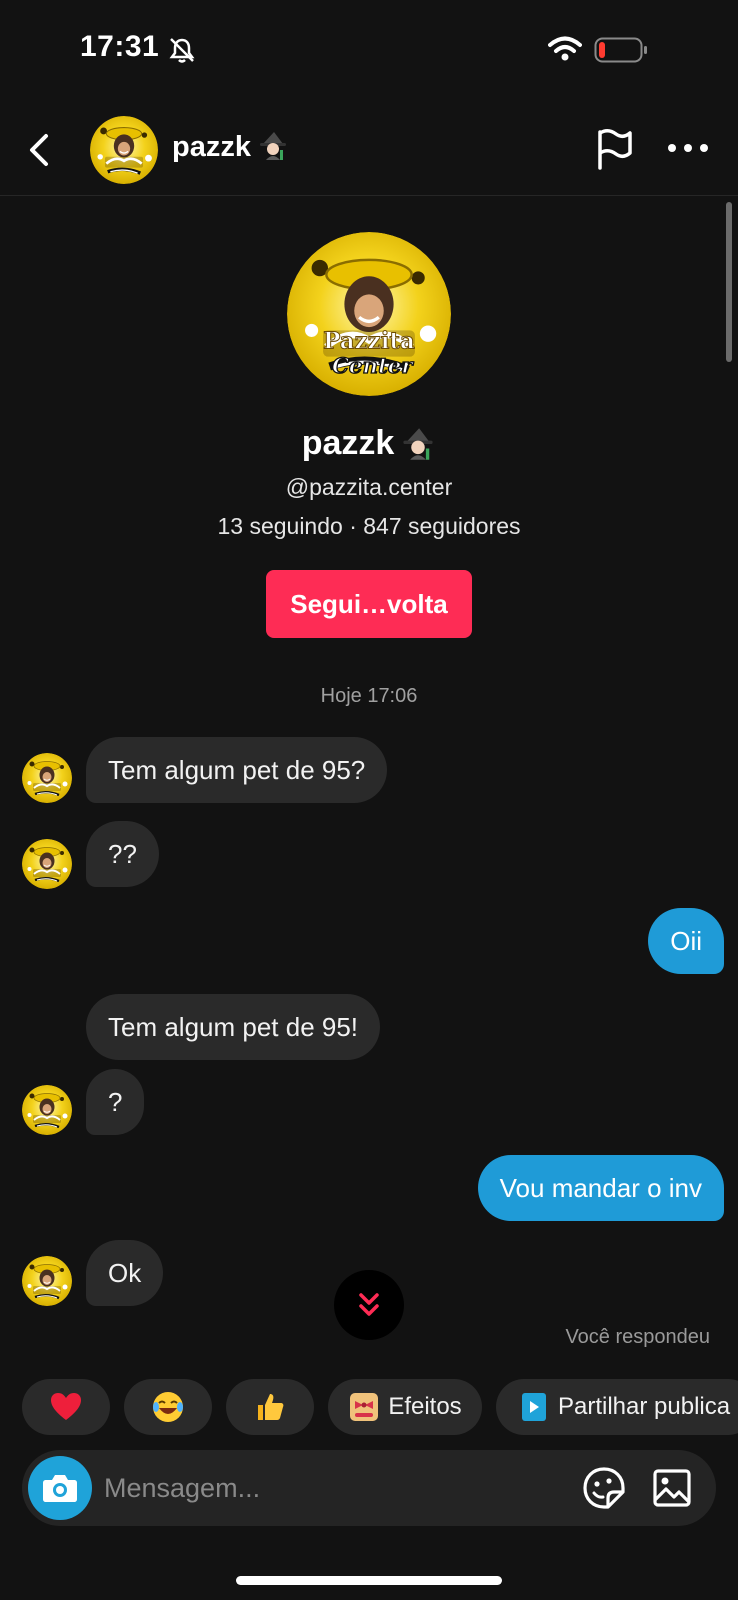 The image size is (738, 1600). I want to click on message-bubble-incoming: Tem algum pet de 95!, so click(233, 1027).